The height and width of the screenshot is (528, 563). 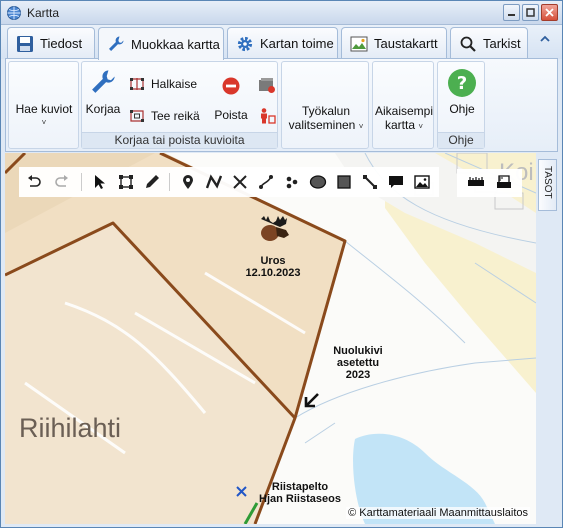 I want to click on globe-icon, so click(x=14, y=13).